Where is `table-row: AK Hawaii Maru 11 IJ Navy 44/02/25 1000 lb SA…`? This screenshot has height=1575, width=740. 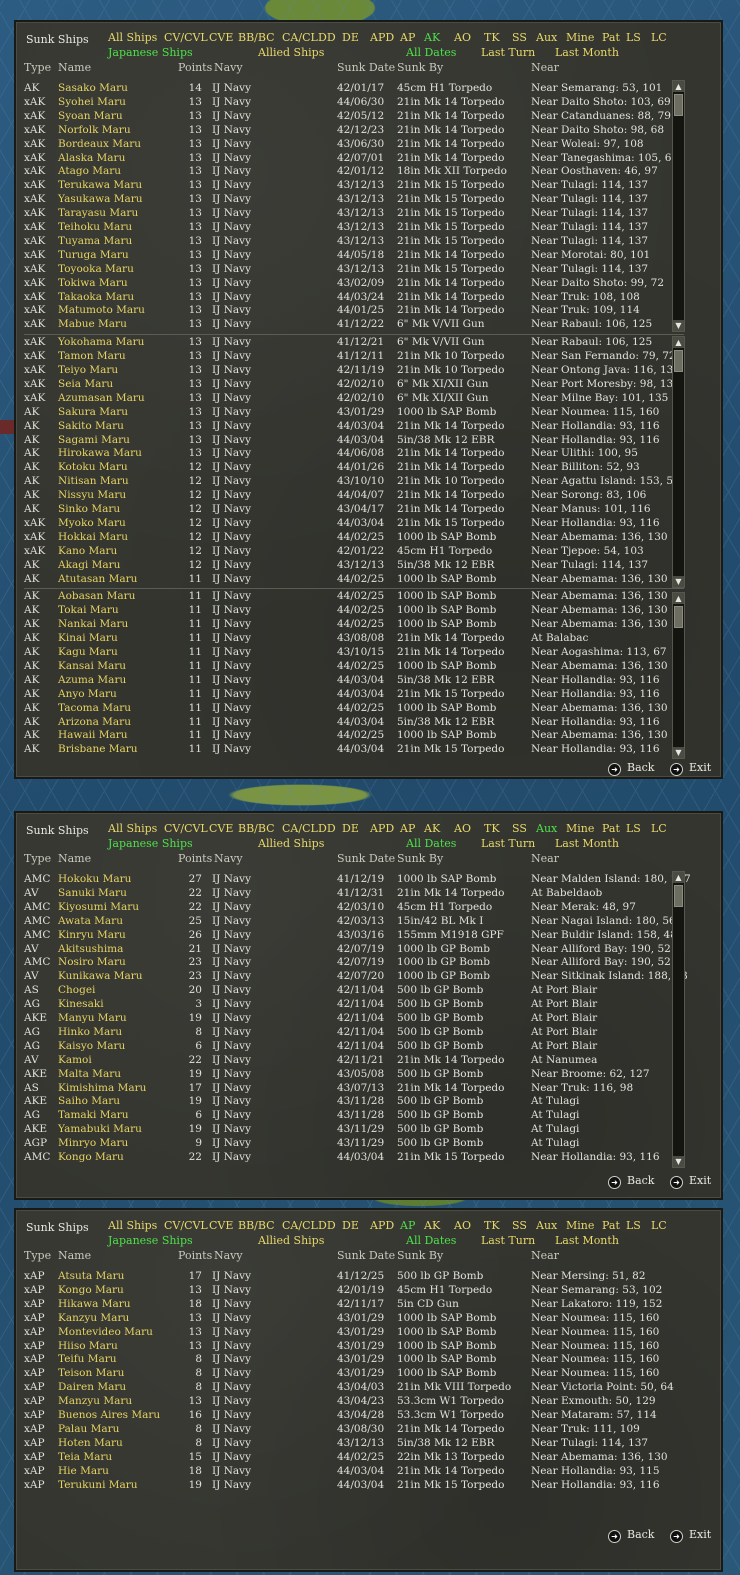 table-row: AK Hawaii Maru 11 IJ Navy 44/02/25 1000 lb SA… is located at coordinates (349, 736).